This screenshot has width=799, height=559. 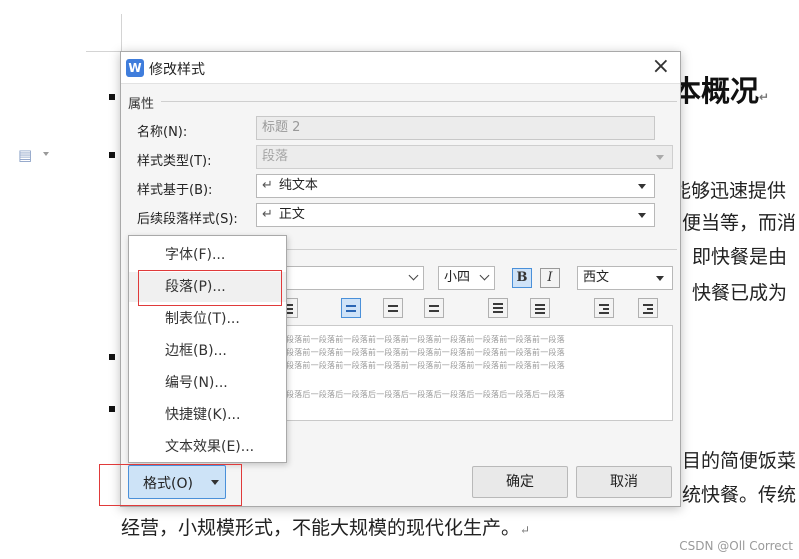 I want to click on watermark: CSDN @Oll Correct, so click(x=736, y=546).